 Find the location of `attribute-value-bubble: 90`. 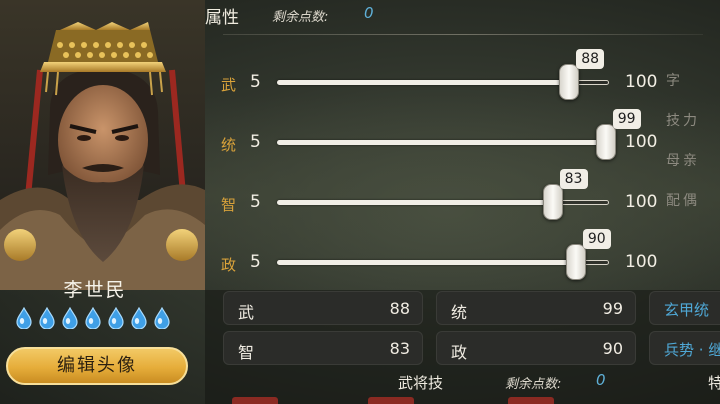

attribute-value-bubble: 90 is located at coordinates (596, 239).